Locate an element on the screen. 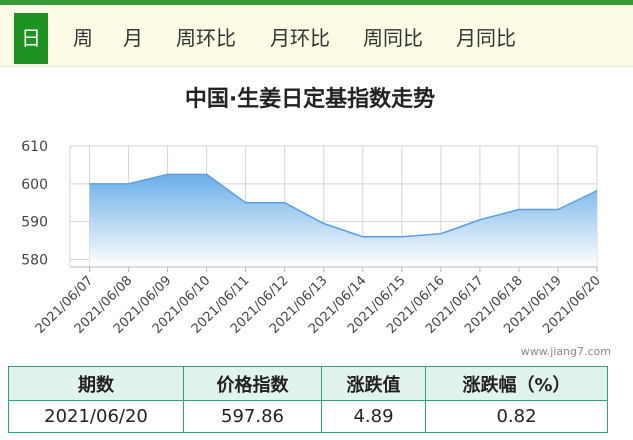  tab-week-over-week: 周环比 is located at coordinates (206, 38).